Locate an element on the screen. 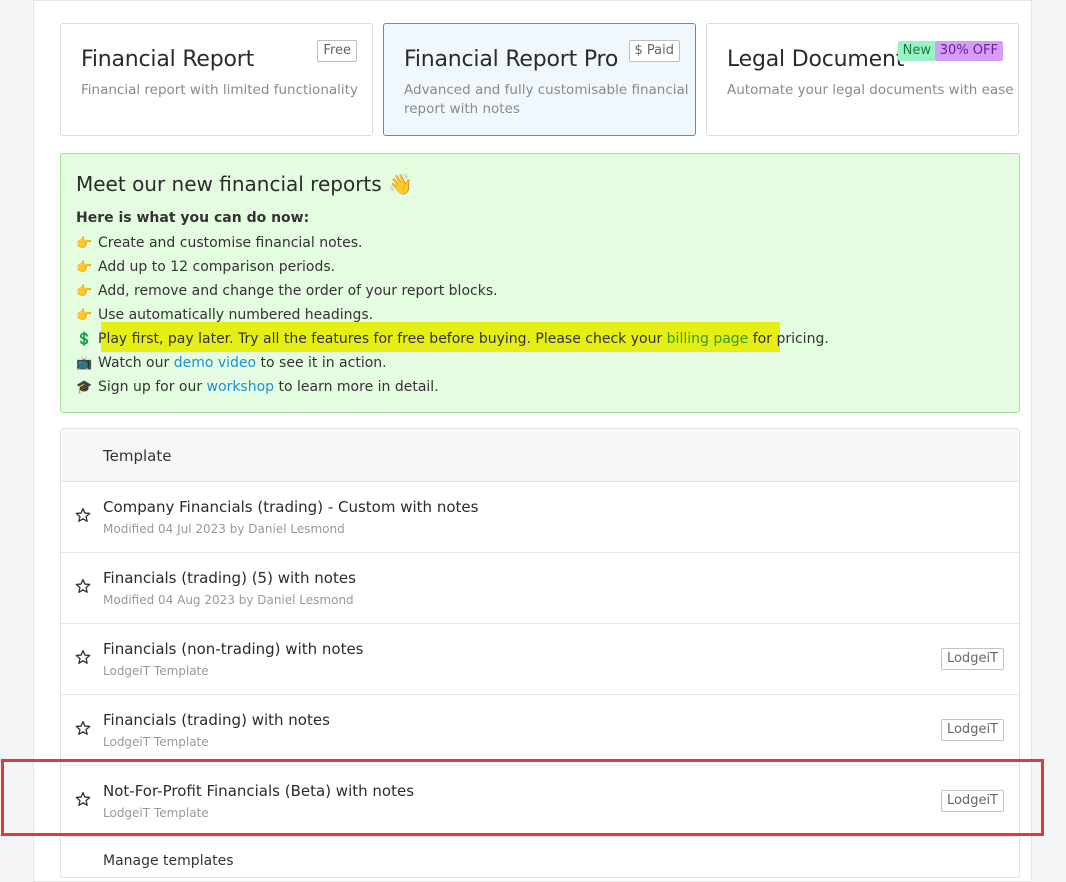 This screenshot has width=1066, height=882. feature-item: 👉 Add up to 12 comparison periods. is located at coordinates (452, 267).